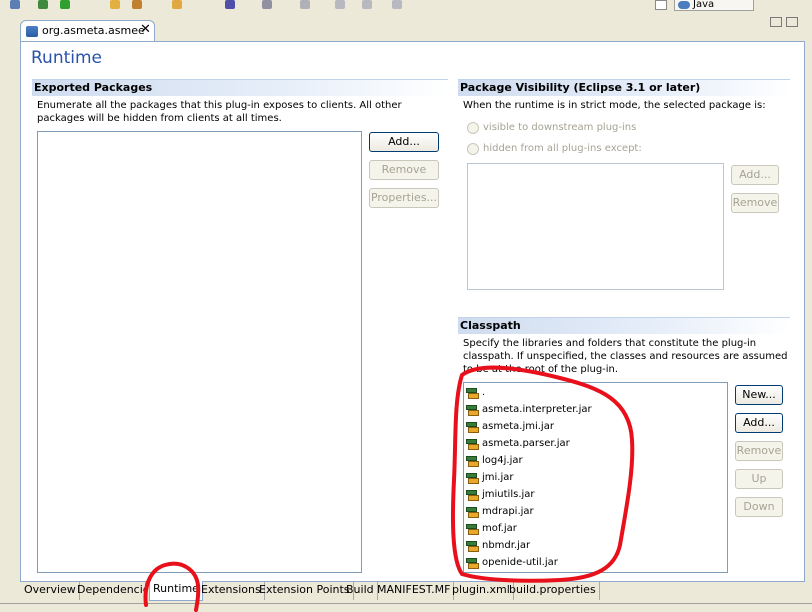  Describe the element at coordinates (560, 127) in the screenshot. I see `radio-label: visible to downstream plug-ins` at that location.